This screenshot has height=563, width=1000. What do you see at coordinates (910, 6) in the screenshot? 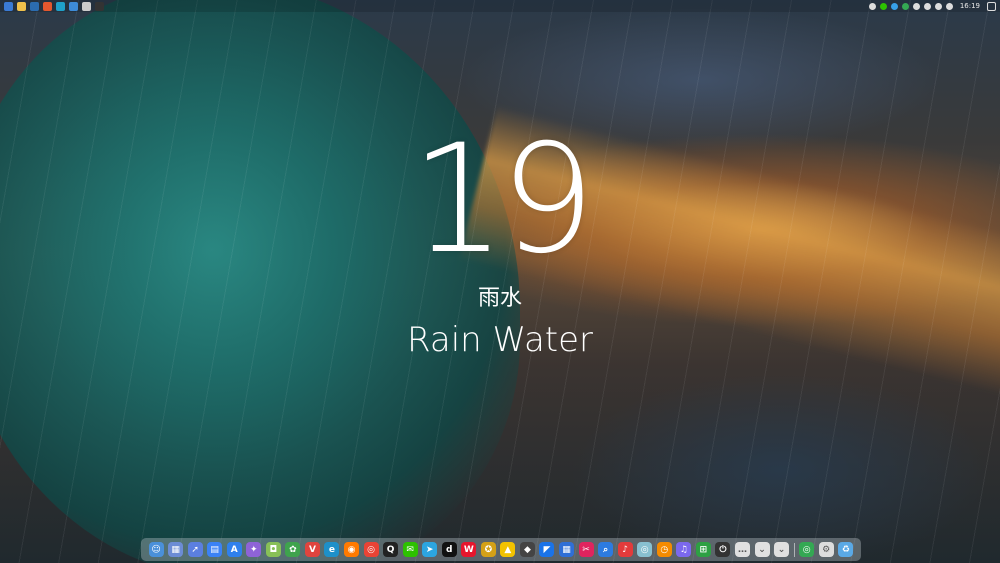
I see `system-tray` at bounding box center [910, 6].